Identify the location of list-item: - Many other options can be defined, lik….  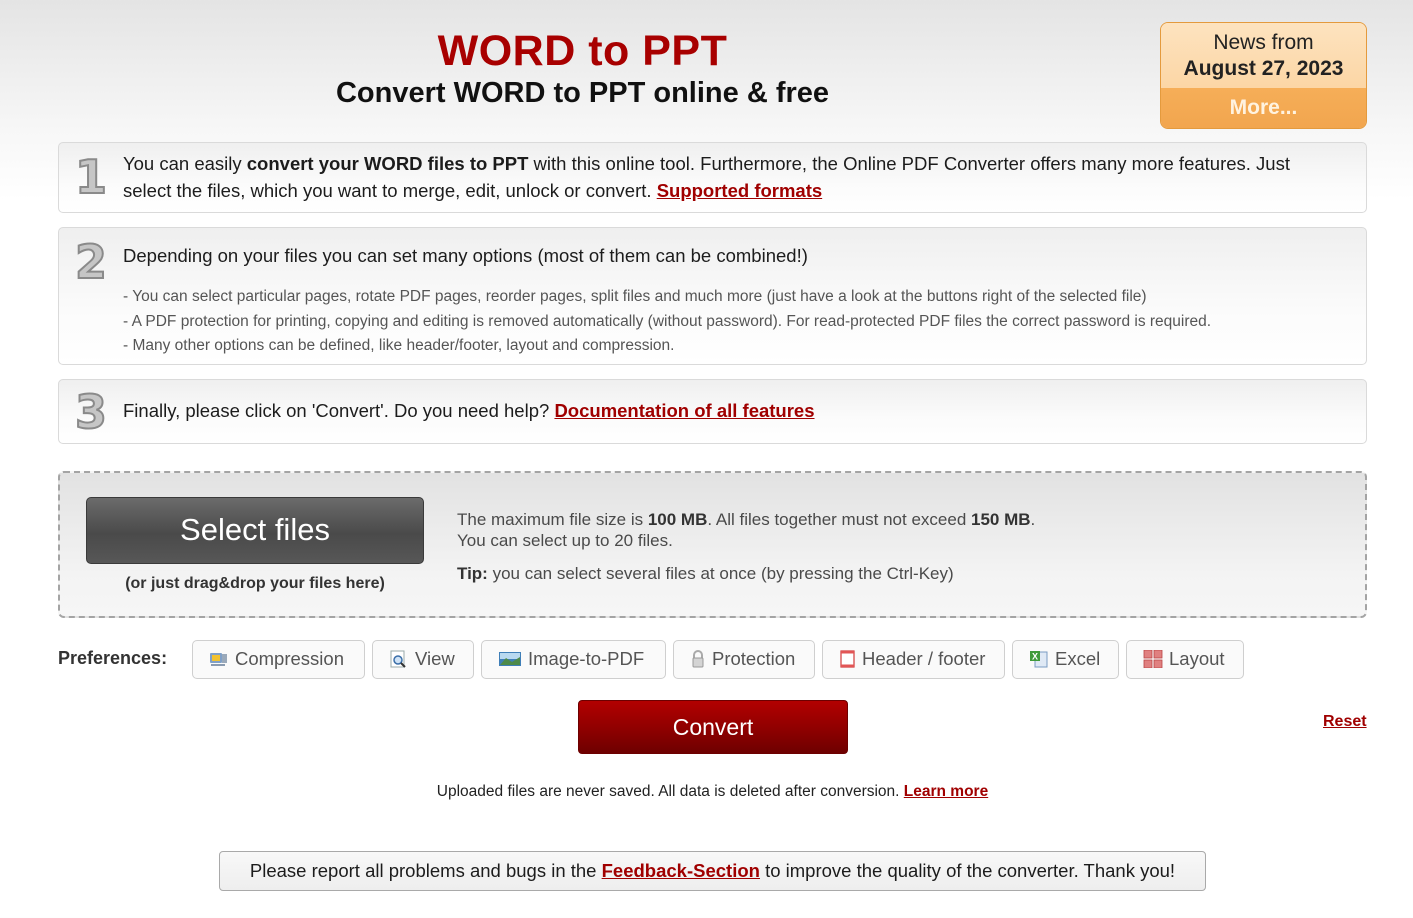
(399, 345).